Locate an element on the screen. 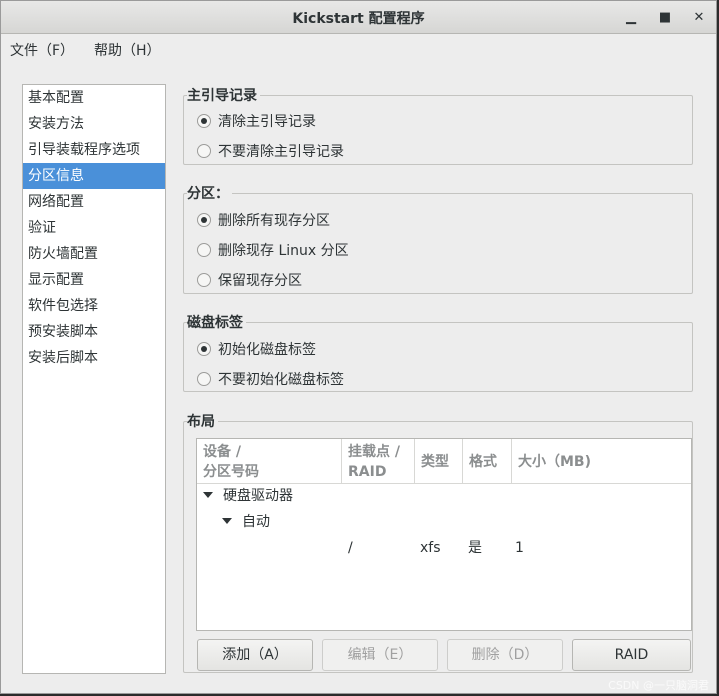  cell-format: 是 is located at coordinates (475, 548).